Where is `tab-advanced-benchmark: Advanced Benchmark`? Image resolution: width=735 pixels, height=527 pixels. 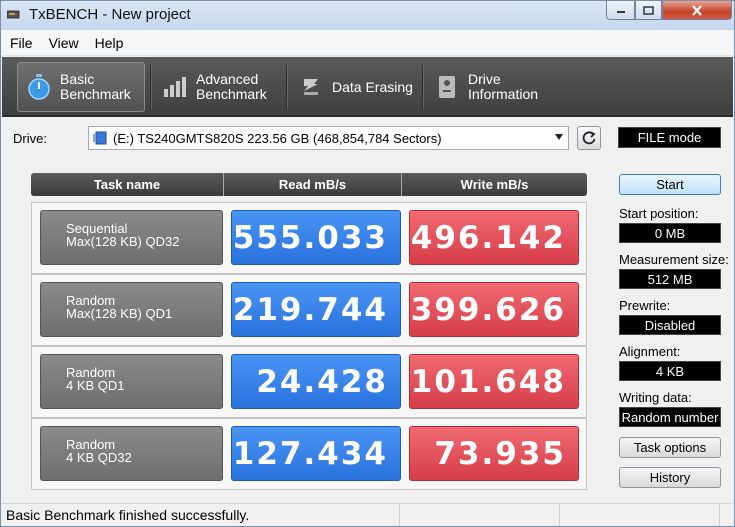 tab-advanced-benchmark: Advanced Benchmark is located at coordinates (219, 87).